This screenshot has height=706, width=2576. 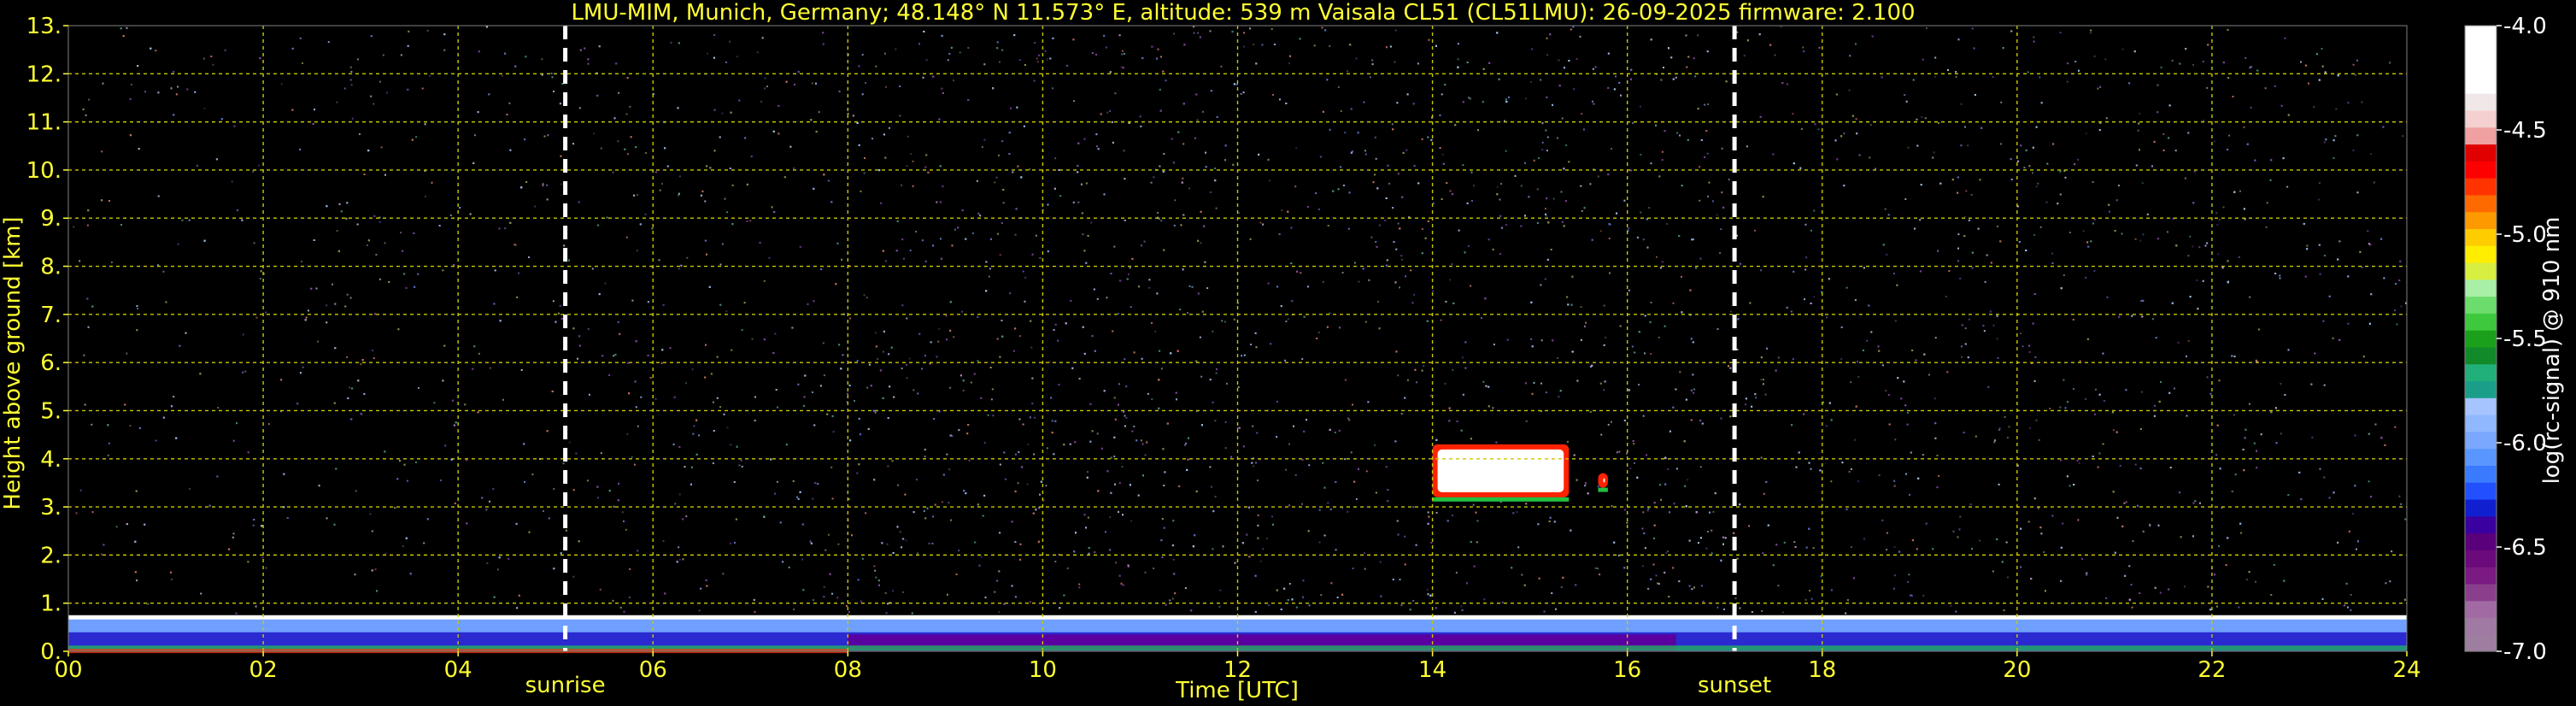 I want to click on y-tick-label: 6., so click(x=51, y=363).